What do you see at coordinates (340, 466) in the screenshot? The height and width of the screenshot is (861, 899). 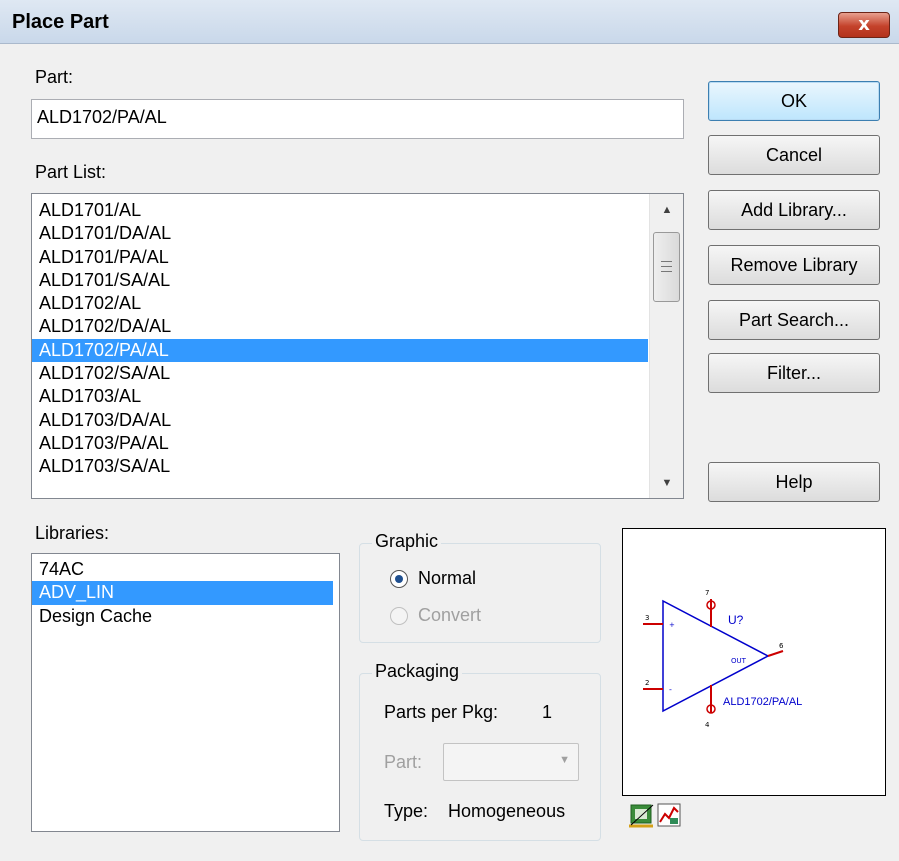 I see `part-list-item: ALD1703/SA/AL` at bounding box center [340, 466].